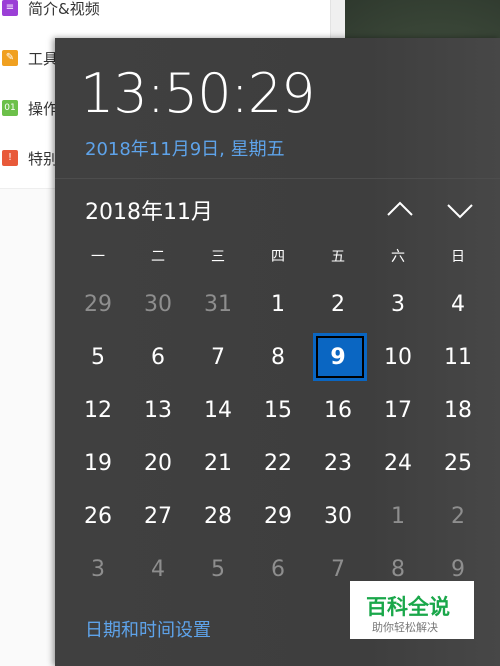 This screenshot has width=500, height=666. Describe the element at coordinates (398, 257) in the screenshot. I see `weekday-label: 六` at that location.